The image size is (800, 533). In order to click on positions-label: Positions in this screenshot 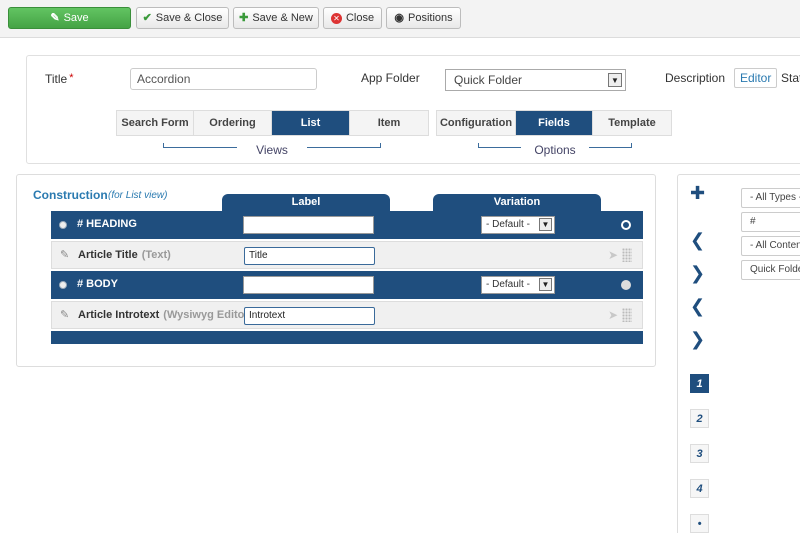, I will do `click(430, 18)`.